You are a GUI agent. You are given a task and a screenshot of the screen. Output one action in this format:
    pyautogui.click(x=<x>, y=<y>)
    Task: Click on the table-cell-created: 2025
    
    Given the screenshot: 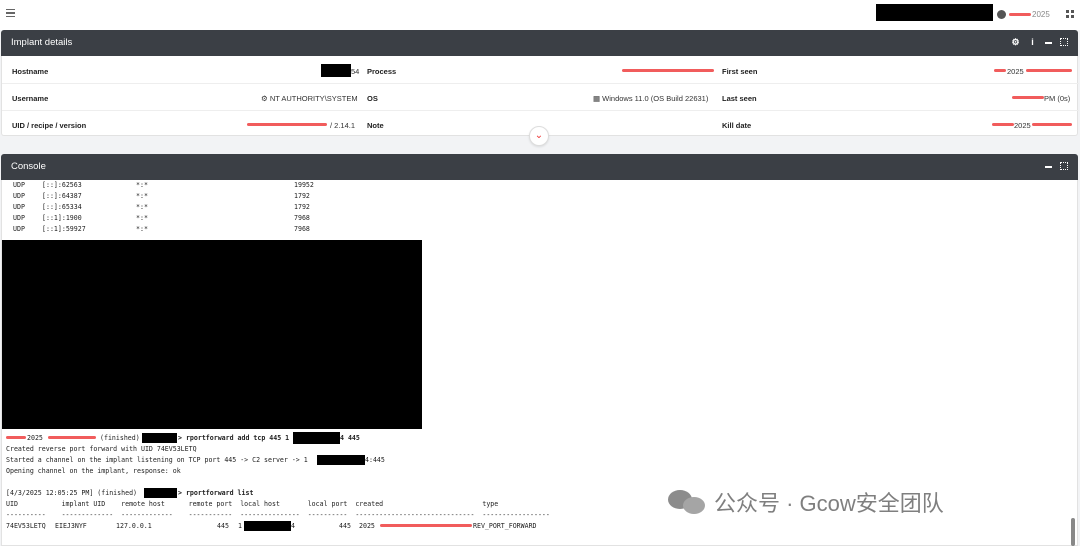 What is the action you would take?
    pyautogui.click(x=367, y=526)
    